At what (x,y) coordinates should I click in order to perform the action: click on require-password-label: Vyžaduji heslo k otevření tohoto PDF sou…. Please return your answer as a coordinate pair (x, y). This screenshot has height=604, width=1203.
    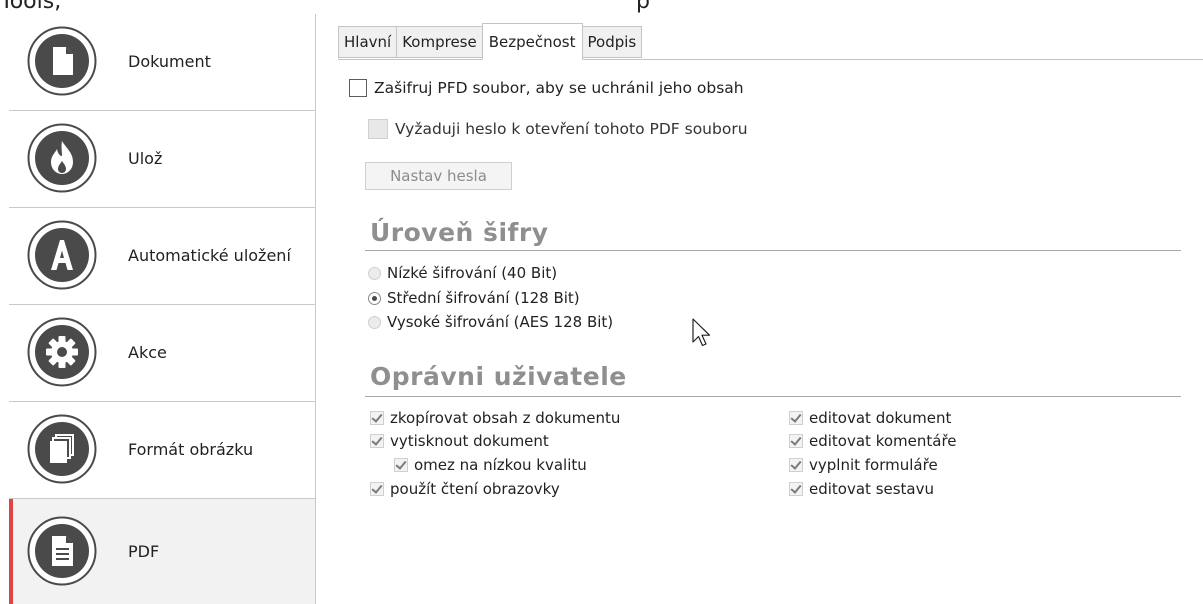
    Looking at the image, I should click on (571, 129).